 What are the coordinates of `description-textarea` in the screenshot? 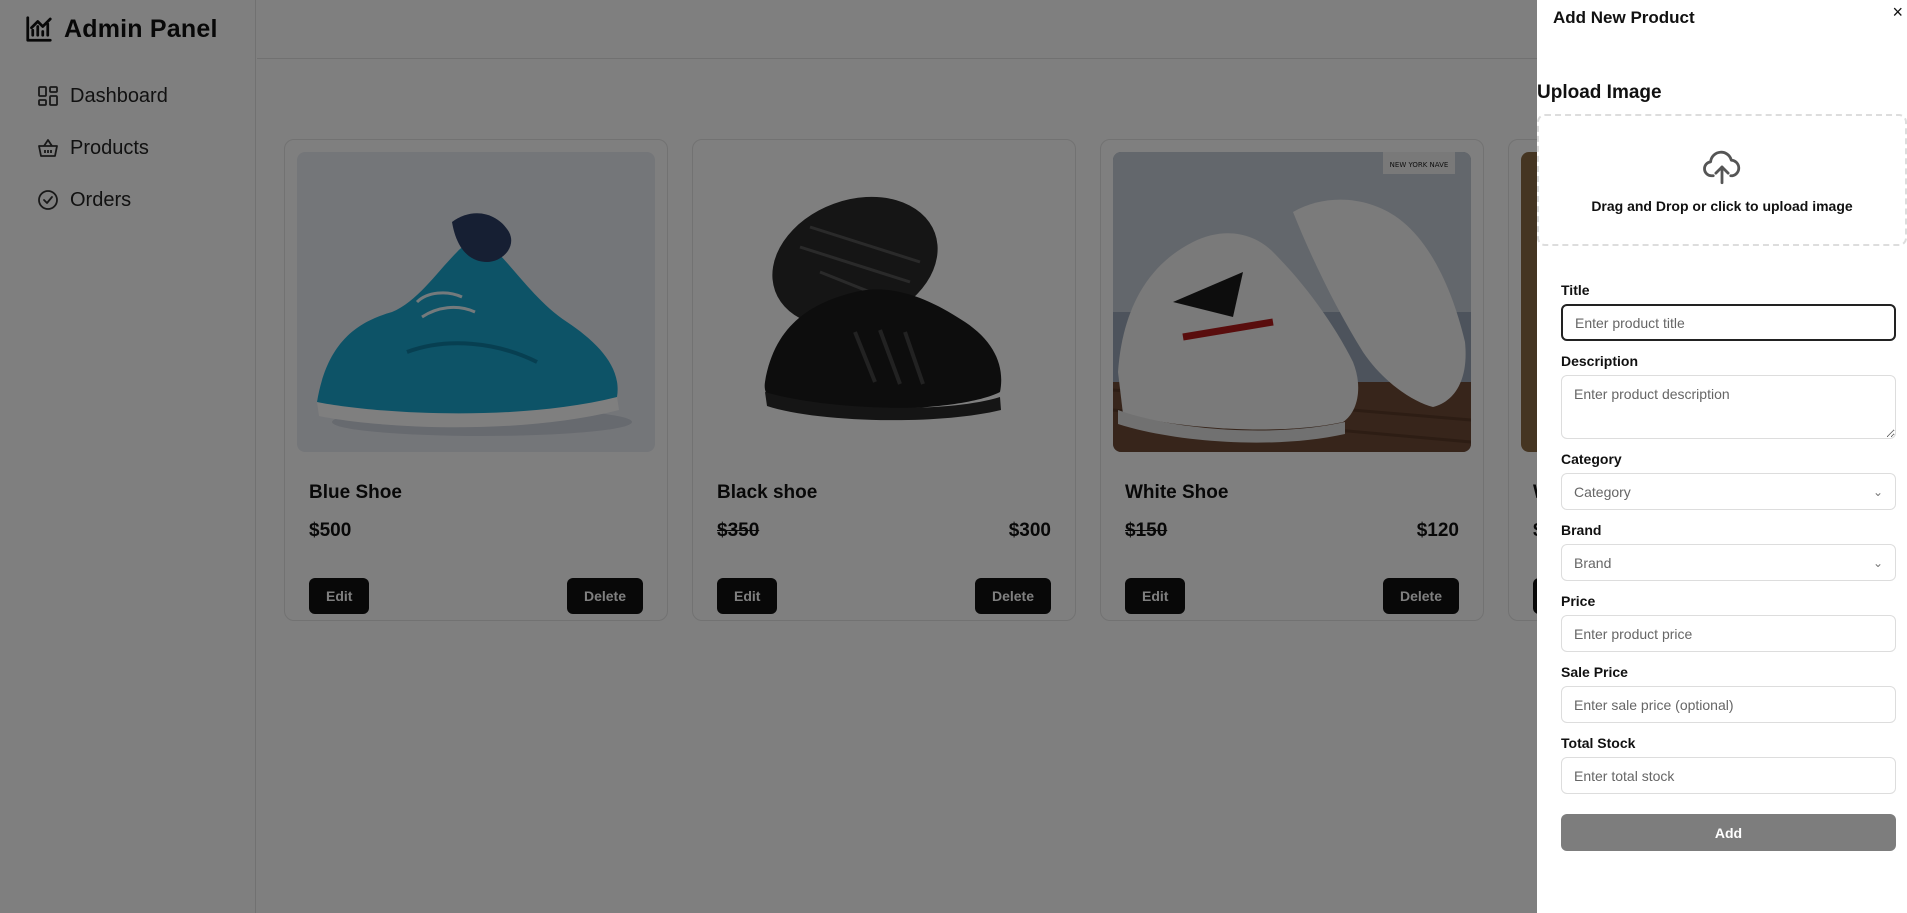 It's located at (1728, 407).